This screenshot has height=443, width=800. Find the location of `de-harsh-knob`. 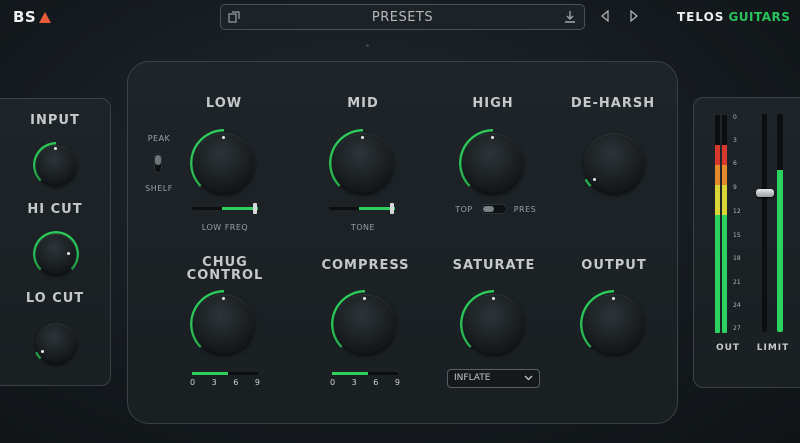

de-harsh-knob is located at coordinates (614, 163).